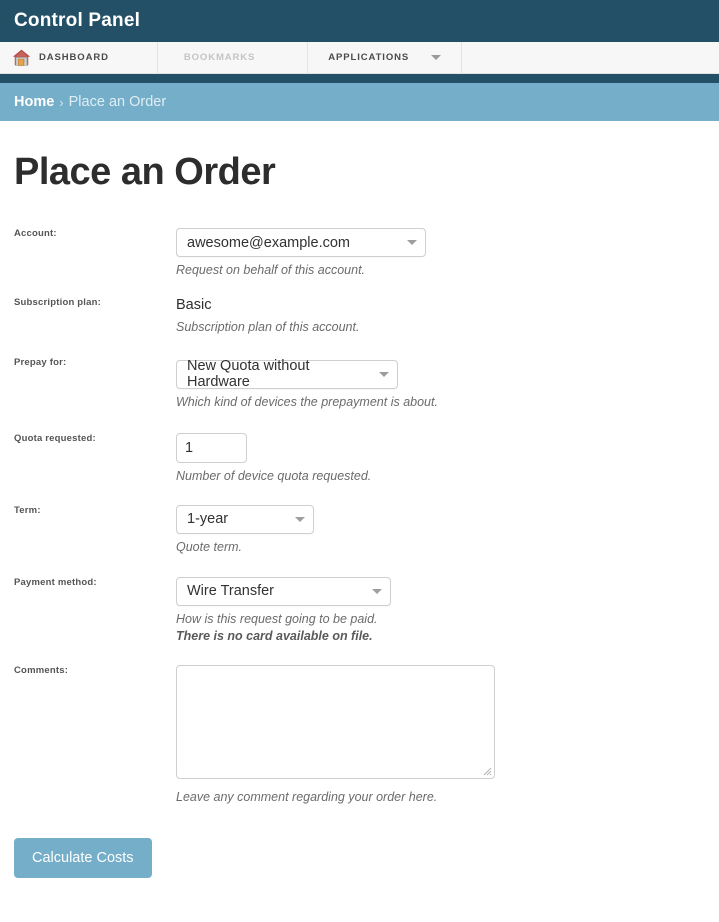 This screenshot has width=719, height=922. I want to click on payment-method-warning-text: There is no card available on file., so click(274, 636).